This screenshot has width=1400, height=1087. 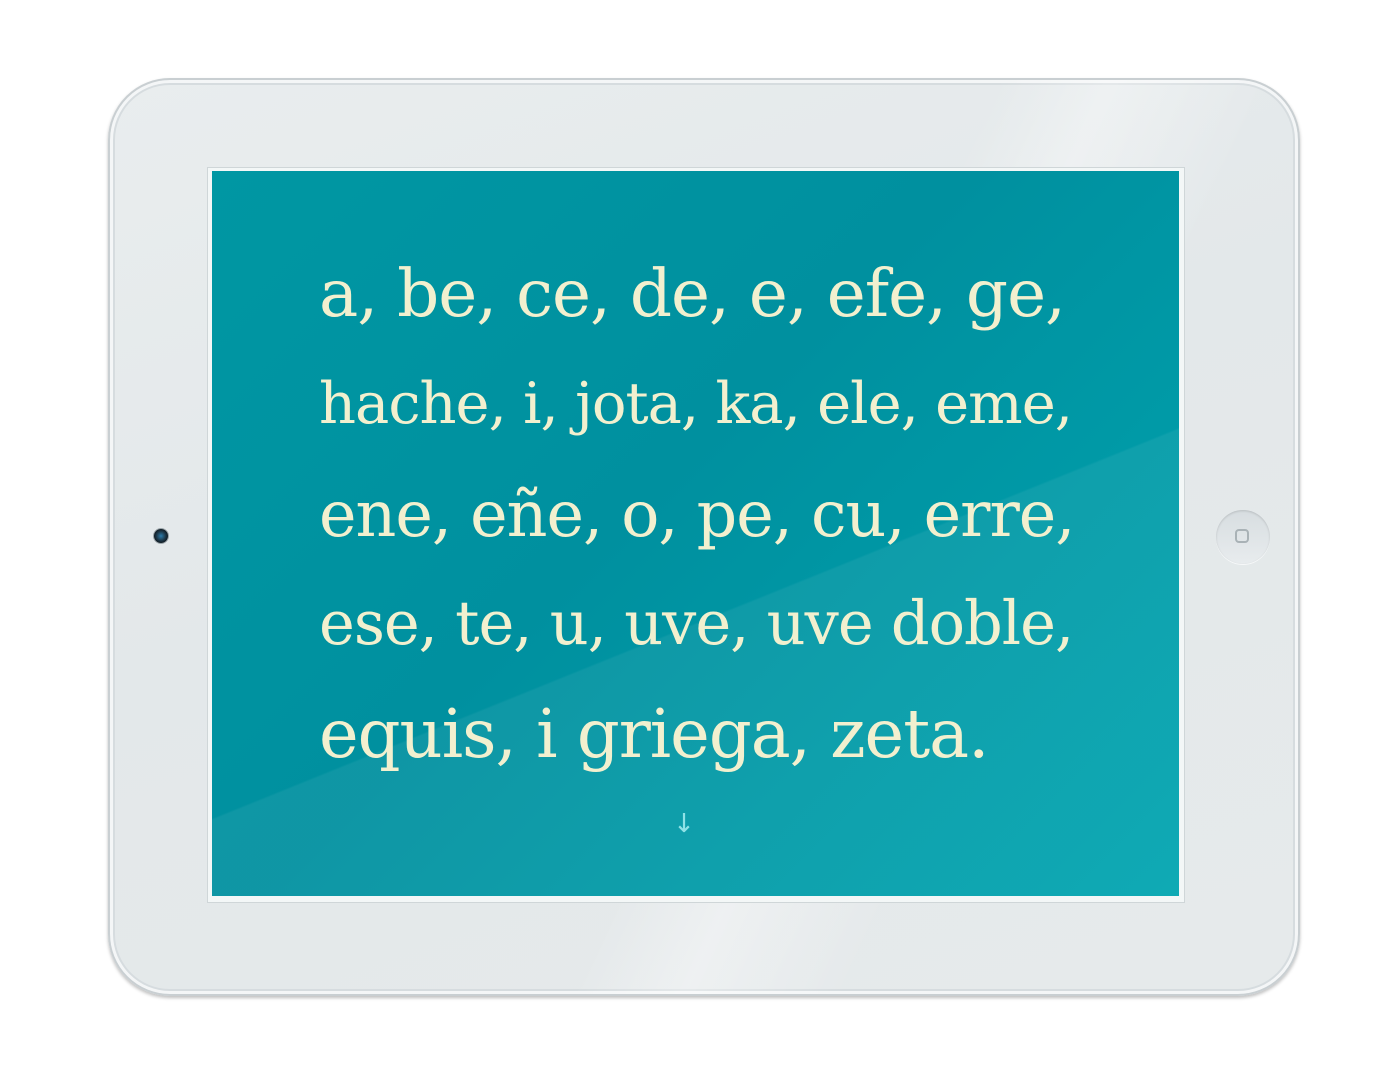 I want to click on alphabet-line: a, be, ce, de, e, efe, ge,, so click(x=692, y=293).